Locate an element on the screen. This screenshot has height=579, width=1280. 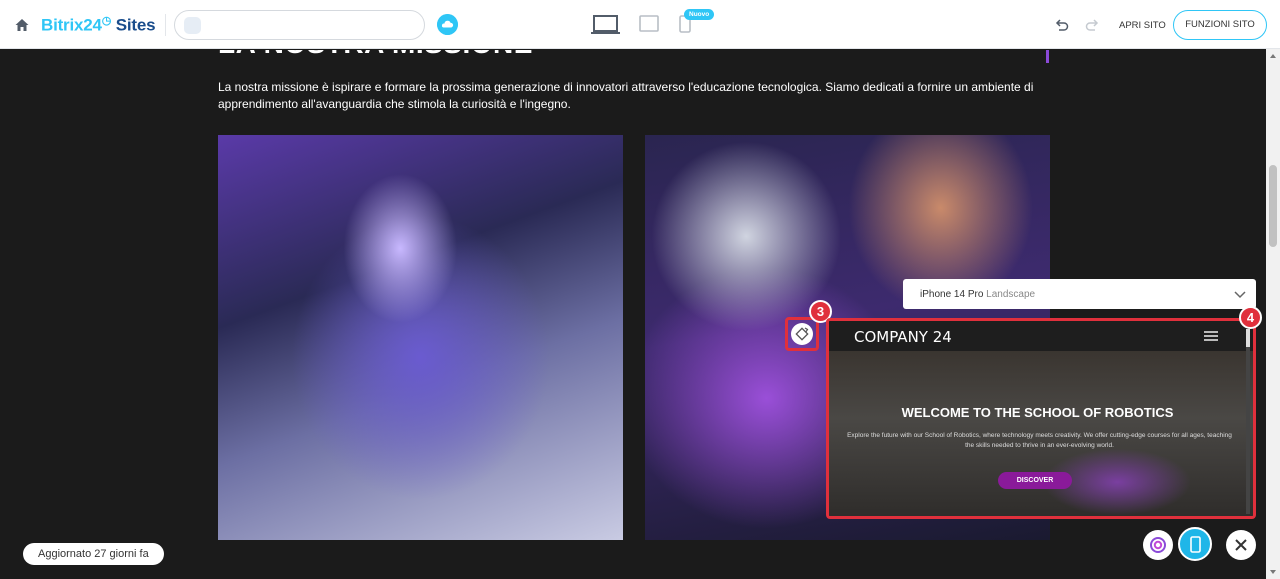
preview-scrollbar-thumb is located at coordinates (1248, 338).